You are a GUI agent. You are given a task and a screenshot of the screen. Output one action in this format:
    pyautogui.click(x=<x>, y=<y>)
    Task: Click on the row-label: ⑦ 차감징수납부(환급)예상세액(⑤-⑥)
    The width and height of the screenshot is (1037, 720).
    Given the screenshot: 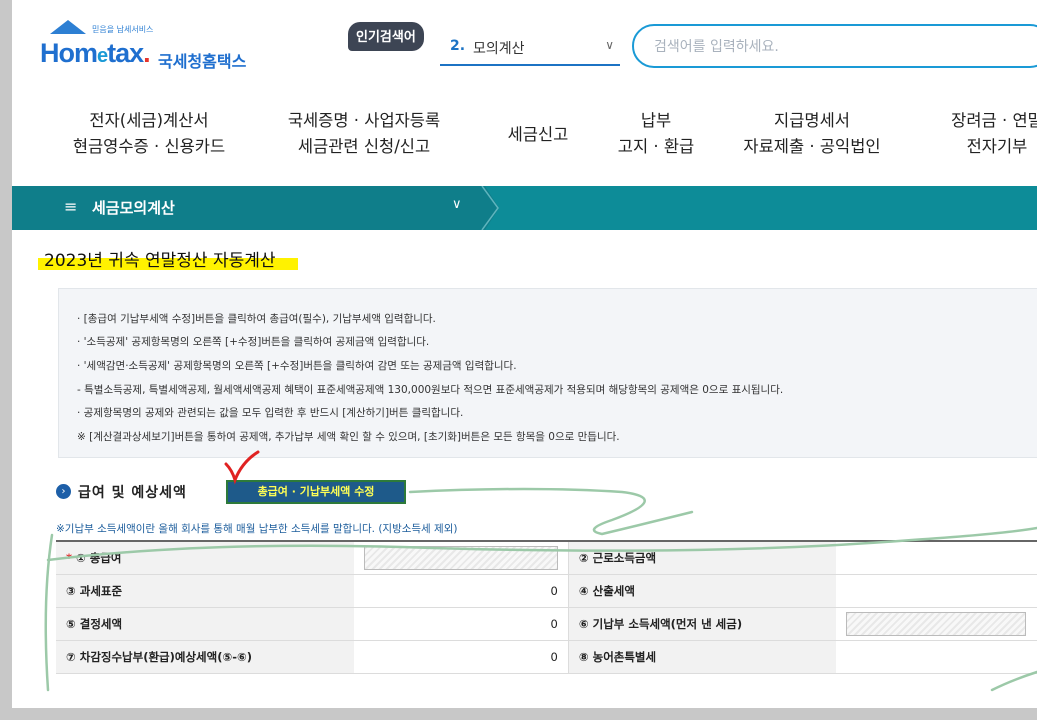 What is the action you would take?
    pyautogui.click(x=205, y=657)
    